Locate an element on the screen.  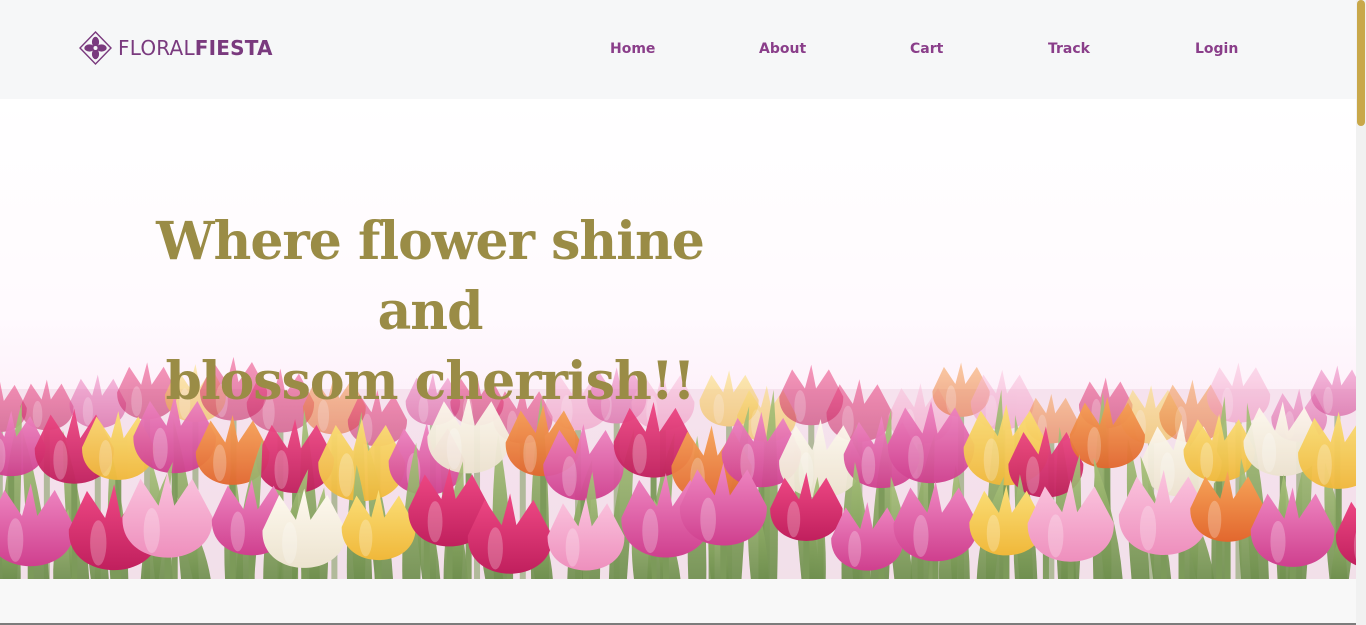
nav-track-link: Track is located at coordinates (1069, 49).